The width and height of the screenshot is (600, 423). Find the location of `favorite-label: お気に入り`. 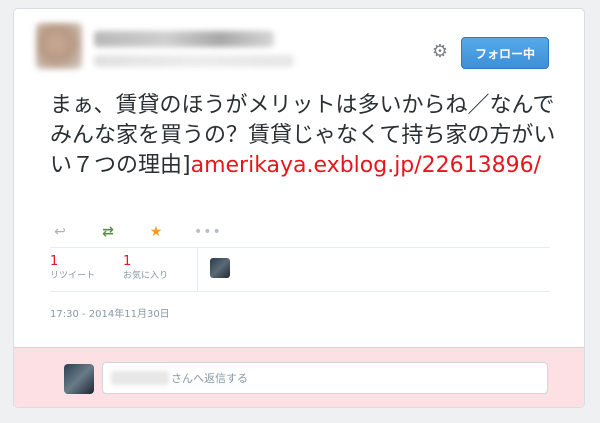

favorite-label: お気に入り is located at coordinates (146, 276).